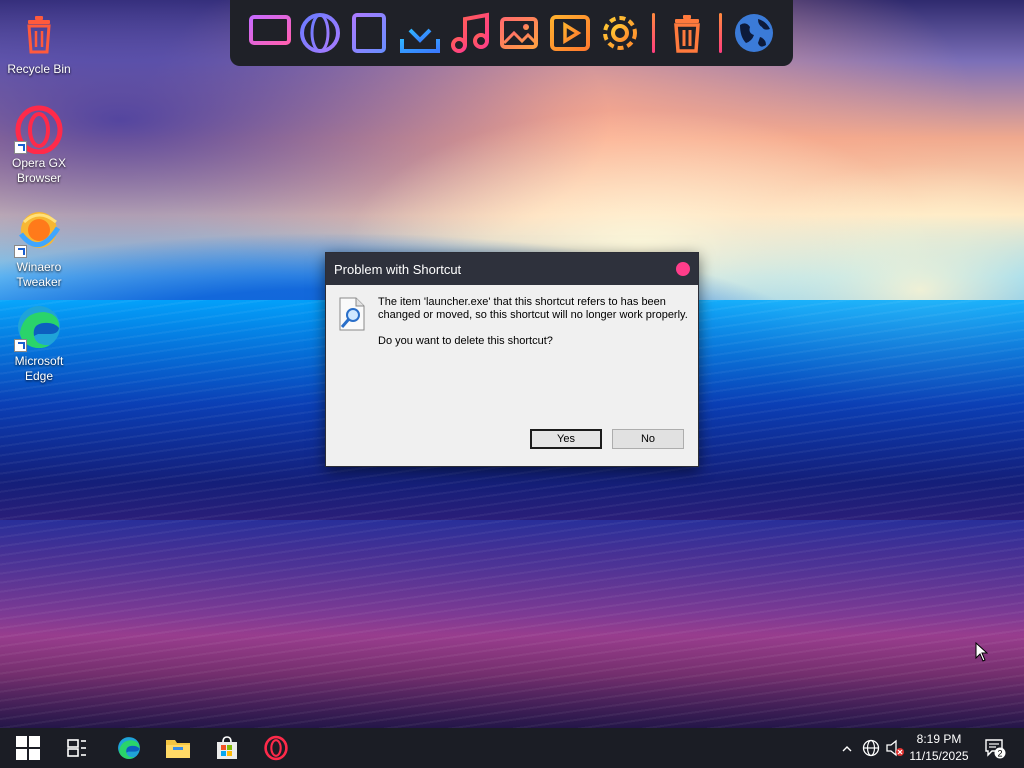 The height and width of the screenshot is (768, 1024). I want to click on download-icon, so click(420, 33).